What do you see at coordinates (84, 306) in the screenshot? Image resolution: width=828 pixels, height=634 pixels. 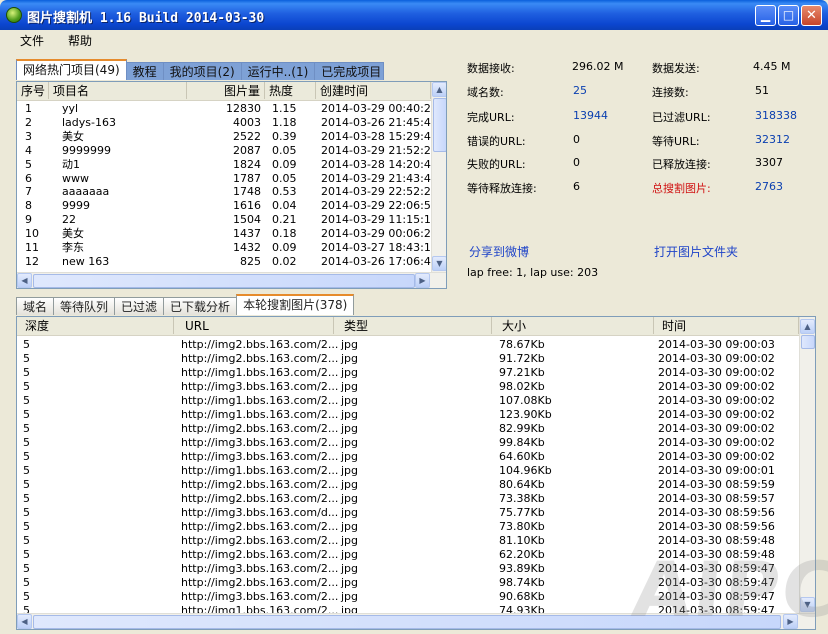 I see `tab-wait-queue: 等待队列` at bounding box center [84, 306].